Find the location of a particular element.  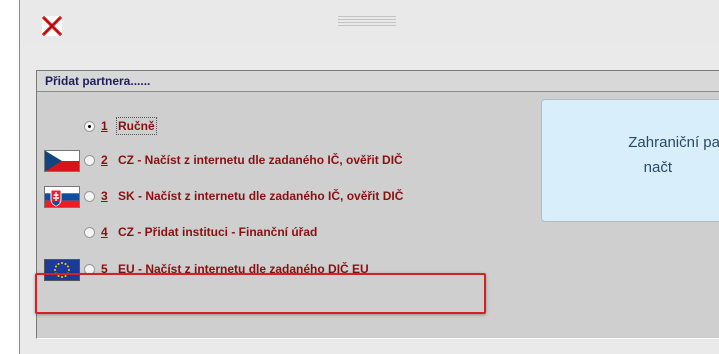

radio-cz is located at coordinates (89, 160).